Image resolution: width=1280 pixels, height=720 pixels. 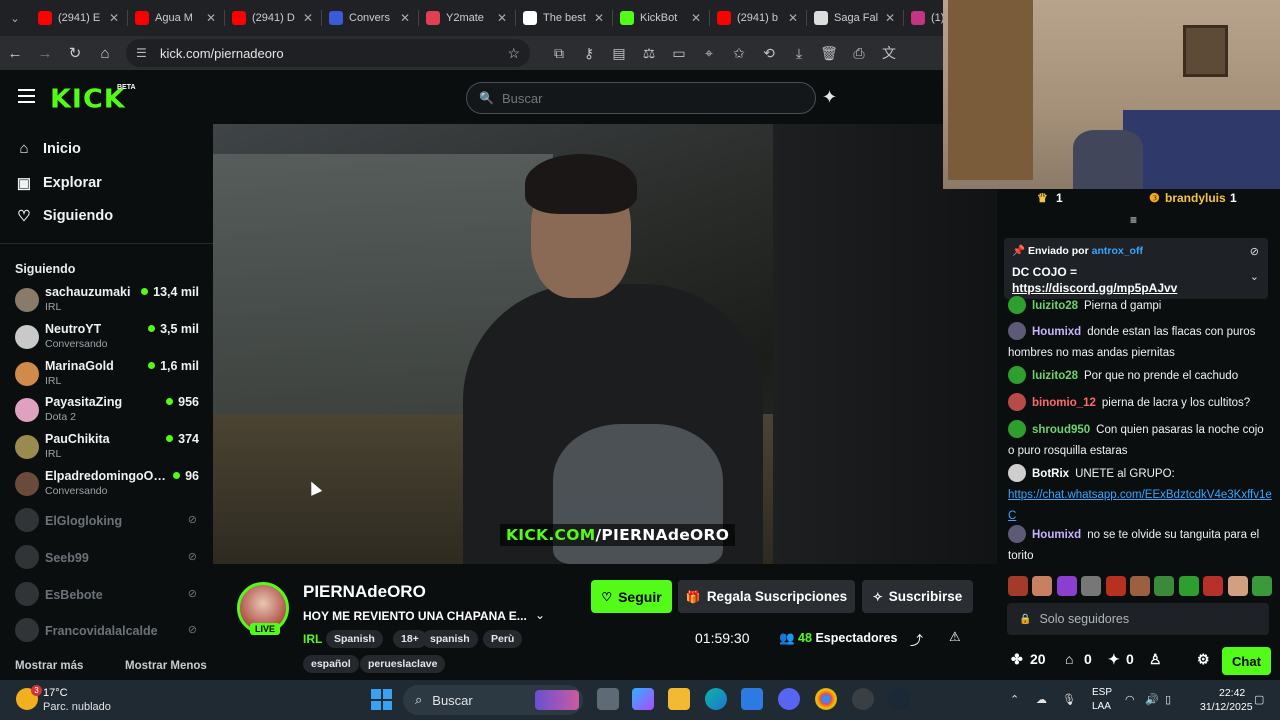 I want to click on stream-tag: español, so click(x=331, y=664).